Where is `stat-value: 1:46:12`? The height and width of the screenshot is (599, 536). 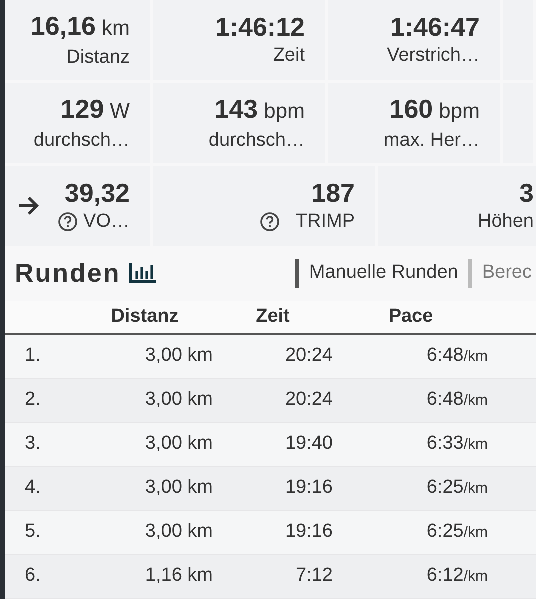
stat-value: 1:46:12 is located at coordinates (260, 27).